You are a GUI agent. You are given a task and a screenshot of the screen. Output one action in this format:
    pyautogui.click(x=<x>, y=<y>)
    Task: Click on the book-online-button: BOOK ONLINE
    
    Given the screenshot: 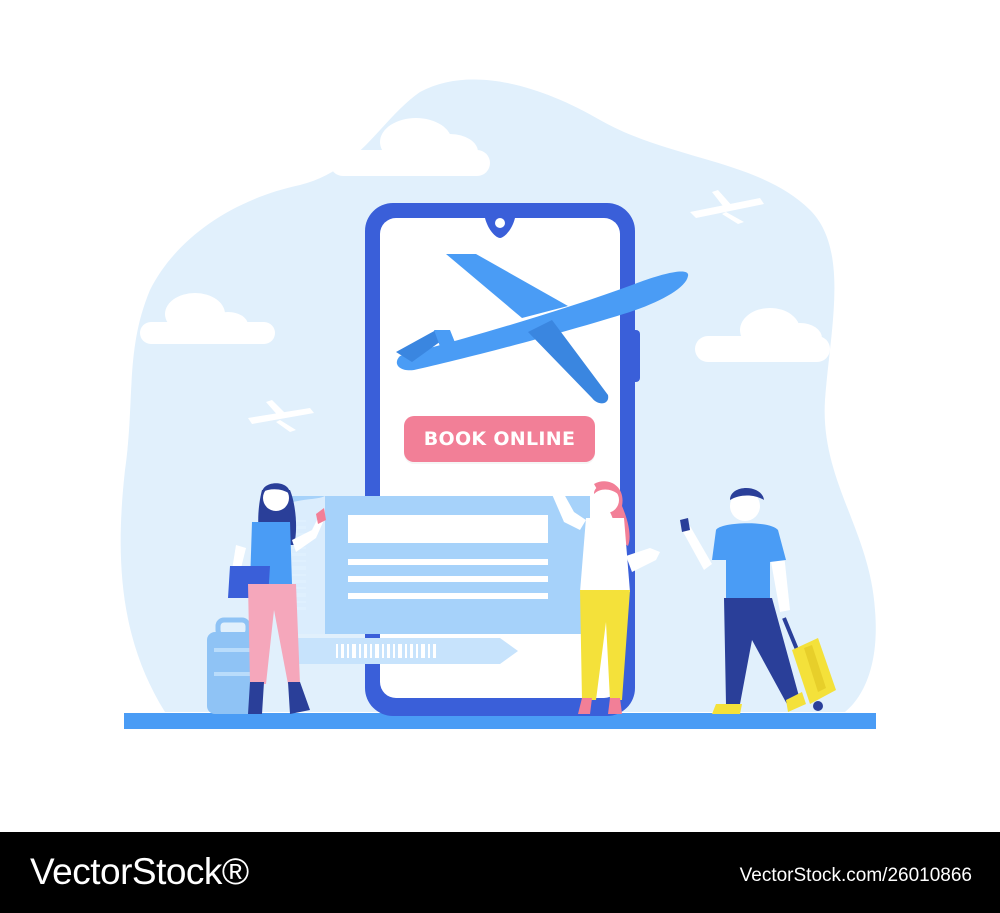 What is the action you would take?
    pyautogui.click(x=499, y=439)
    